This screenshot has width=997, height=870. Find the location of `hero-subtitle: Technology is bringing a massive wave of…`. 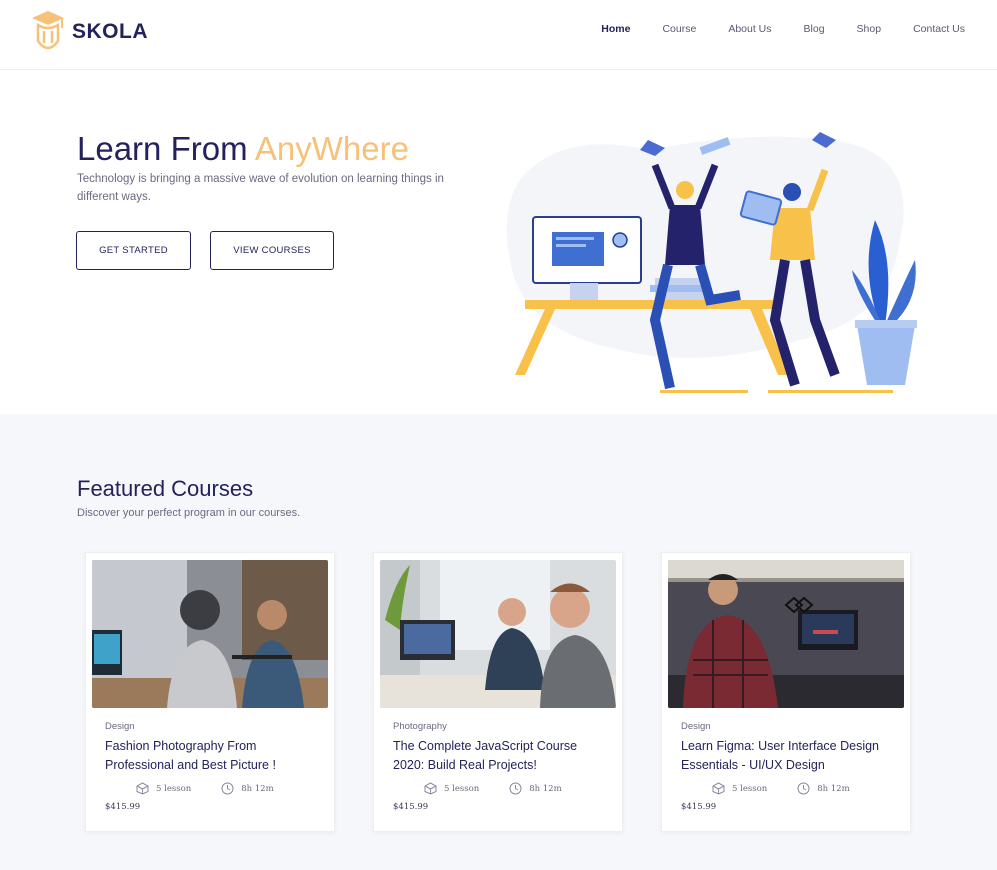

hero-subtitle: Technology is bringing a massive wave of… is located at coordinates (260, 188).